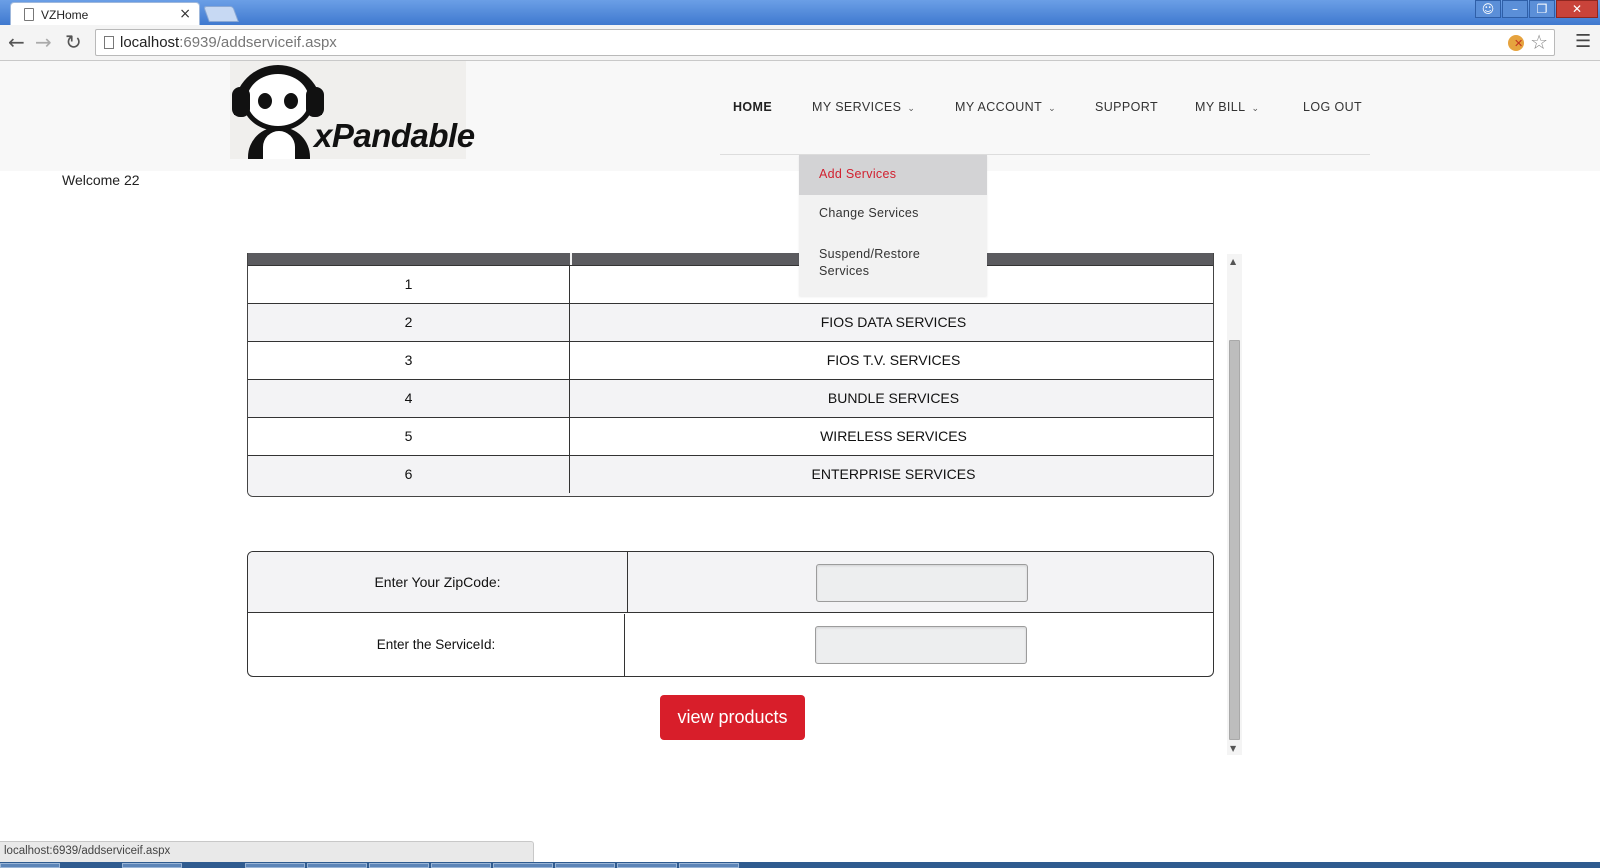 Image resolution: width=1600 pixels, height=868 pixels. I want to click on panda-eye-left, so click(265, 101).